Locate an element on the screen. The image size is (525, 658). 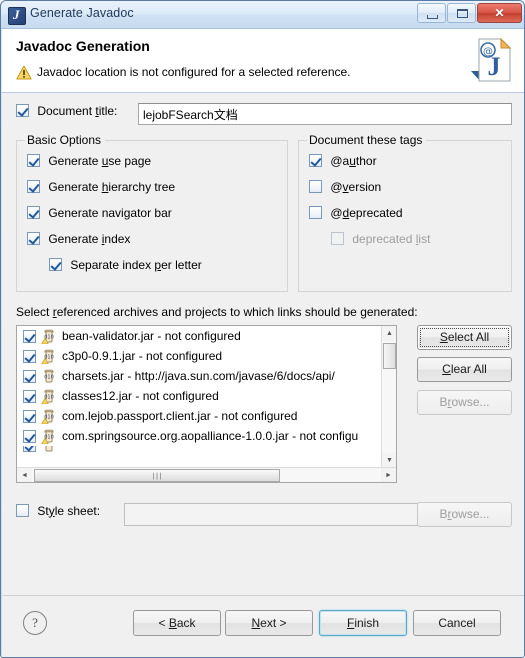
finish-button: Finish is located at coordinates (363, 623).